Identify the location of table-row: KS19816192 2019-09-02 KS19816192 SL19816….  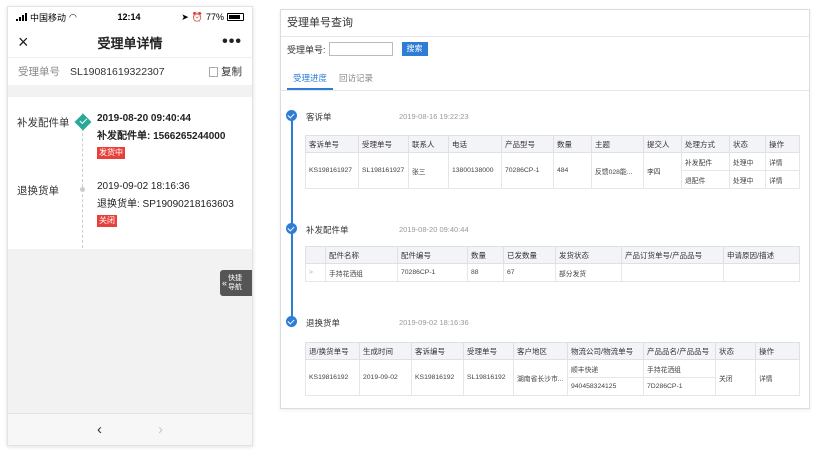
(552, 377).